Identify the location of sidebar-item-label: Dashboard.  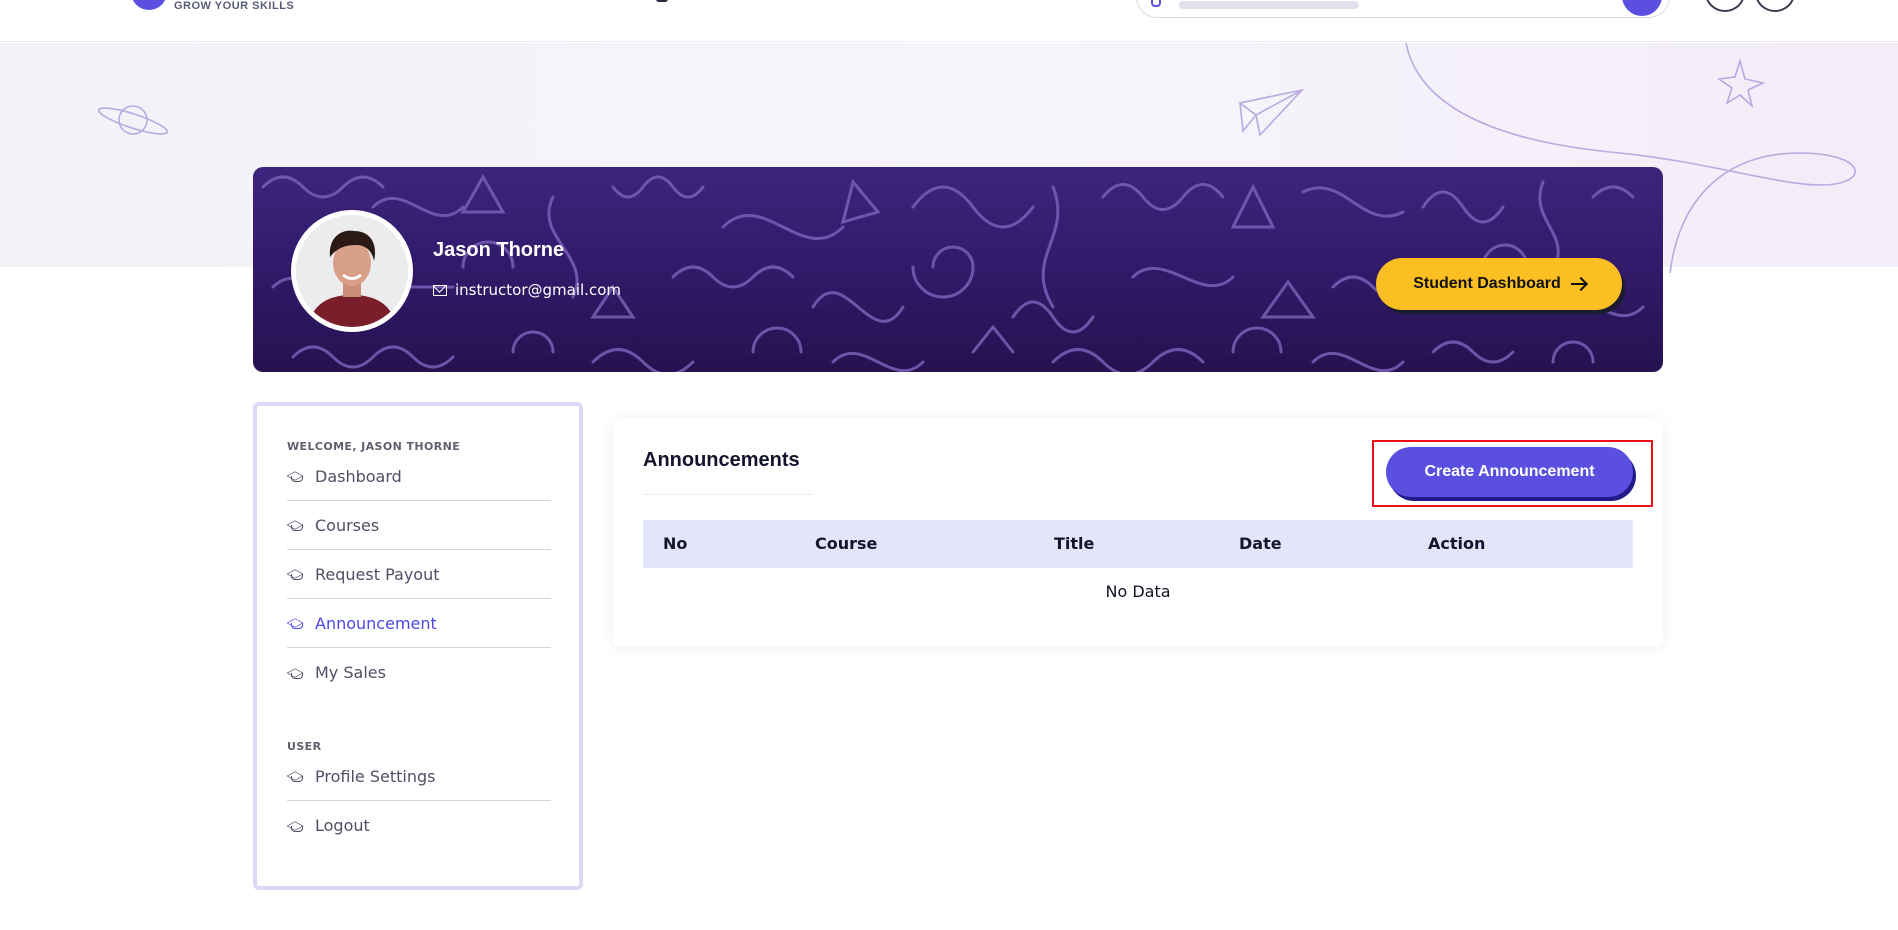
(358, 476).